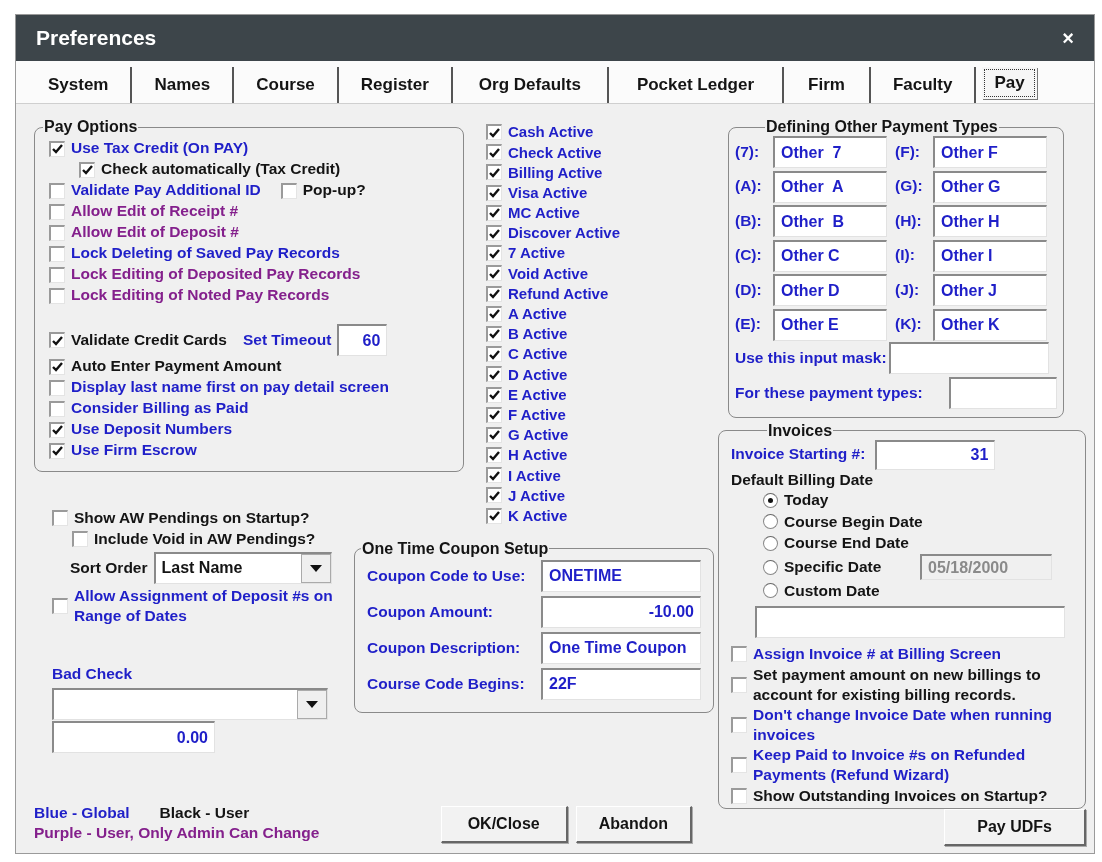  I want to click on tab: Pay, so click(1009, 83).